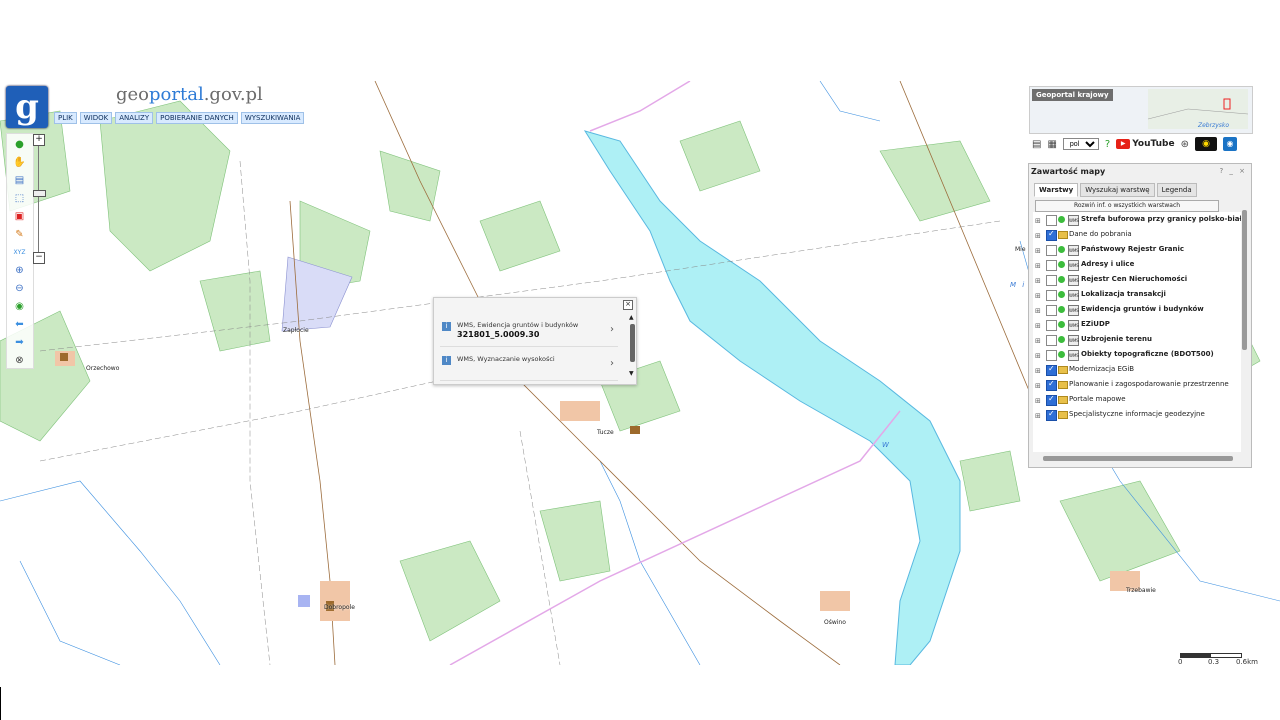  I want to click on overview-map: Geoportal krajowy Zebrzysko, so click(1141, 110).